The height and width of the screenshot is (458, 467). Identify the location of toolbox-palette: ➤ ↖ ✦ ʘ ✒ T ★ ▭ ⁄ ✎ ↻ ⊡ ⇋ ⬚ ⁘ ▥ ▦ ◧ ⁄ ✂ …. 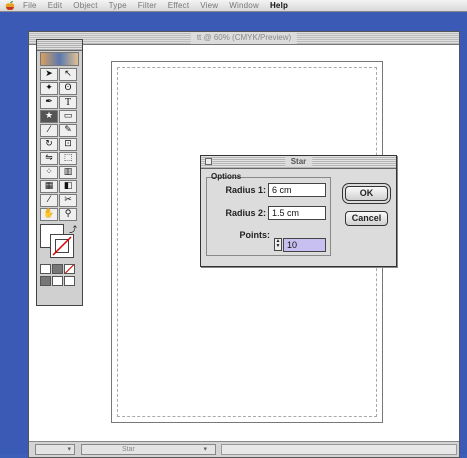
(59, 172).